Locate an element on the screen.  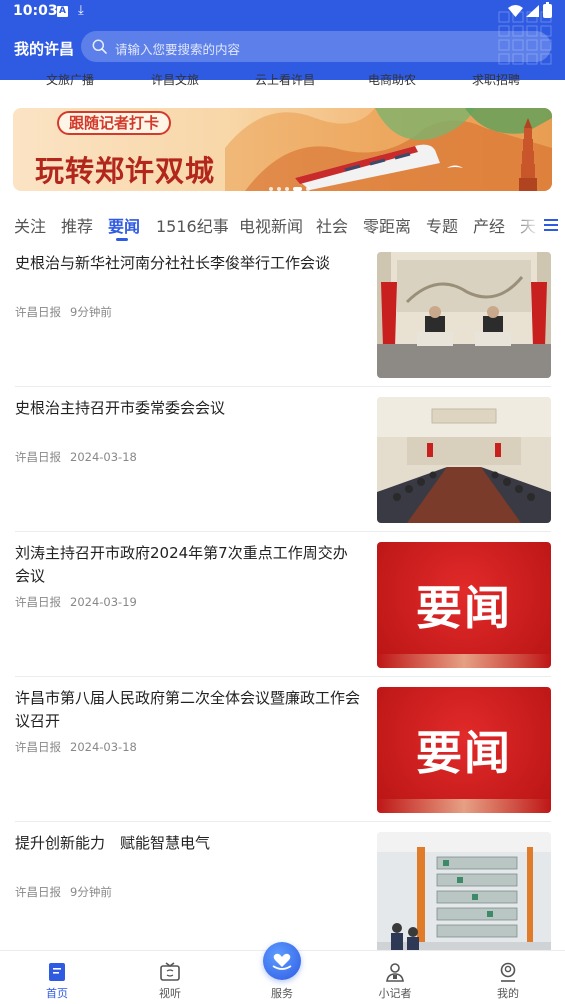
tab-society: 社会 is located at coordinates (332, 225).